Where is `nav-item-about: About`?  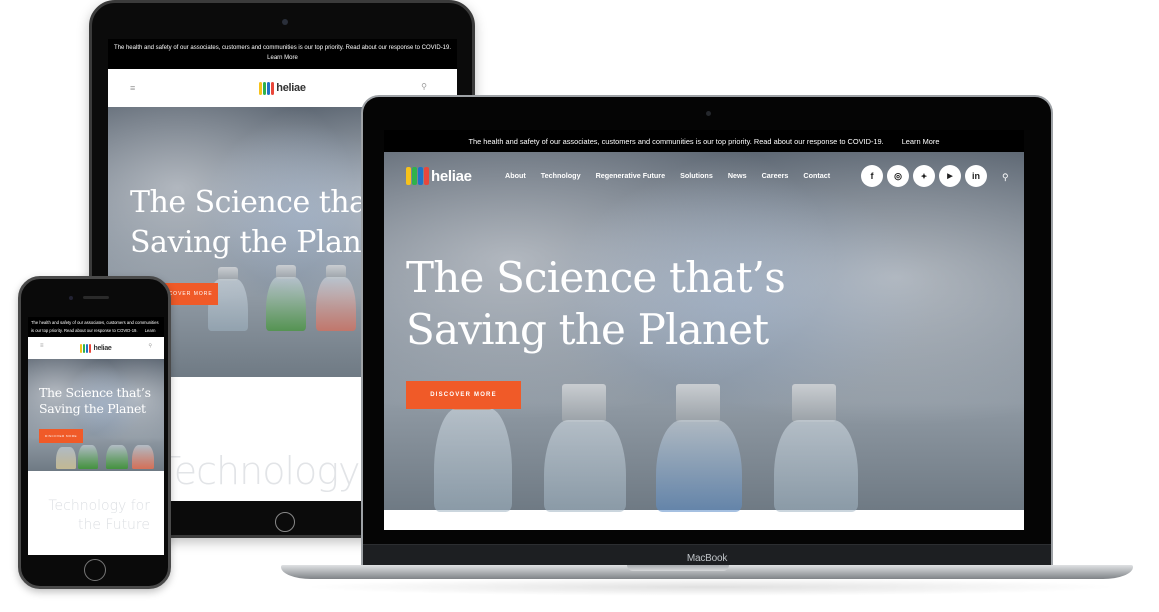 nav-item-about: About is located at coordinates (515, 175).